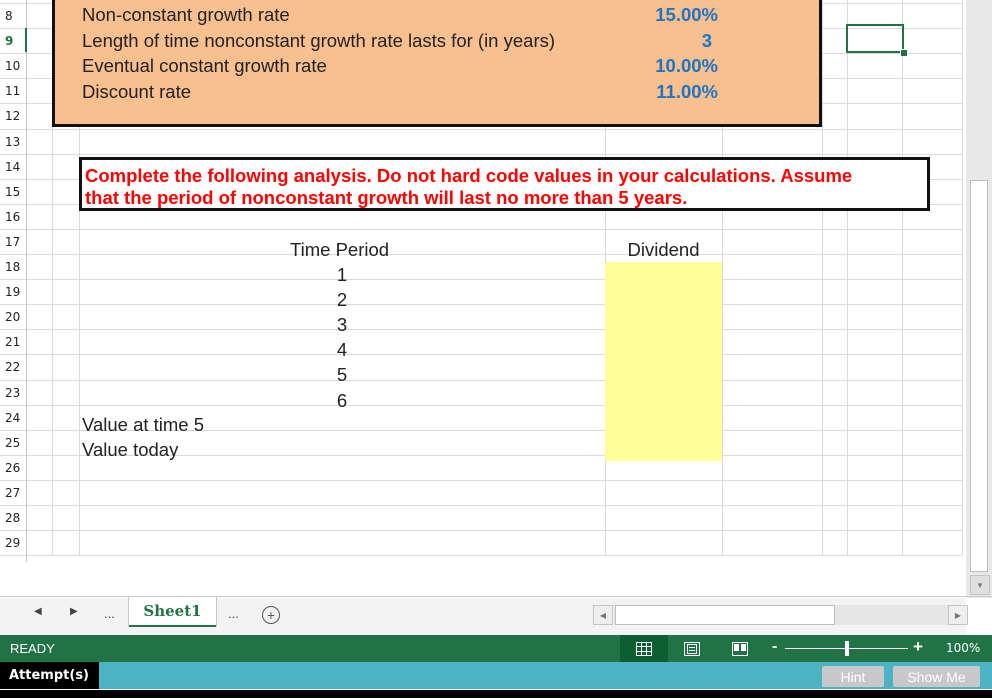  What do you see at coordinates (13, 115) in the screenshot?
I see `row-header: 12` at bounding box center [13, 115].